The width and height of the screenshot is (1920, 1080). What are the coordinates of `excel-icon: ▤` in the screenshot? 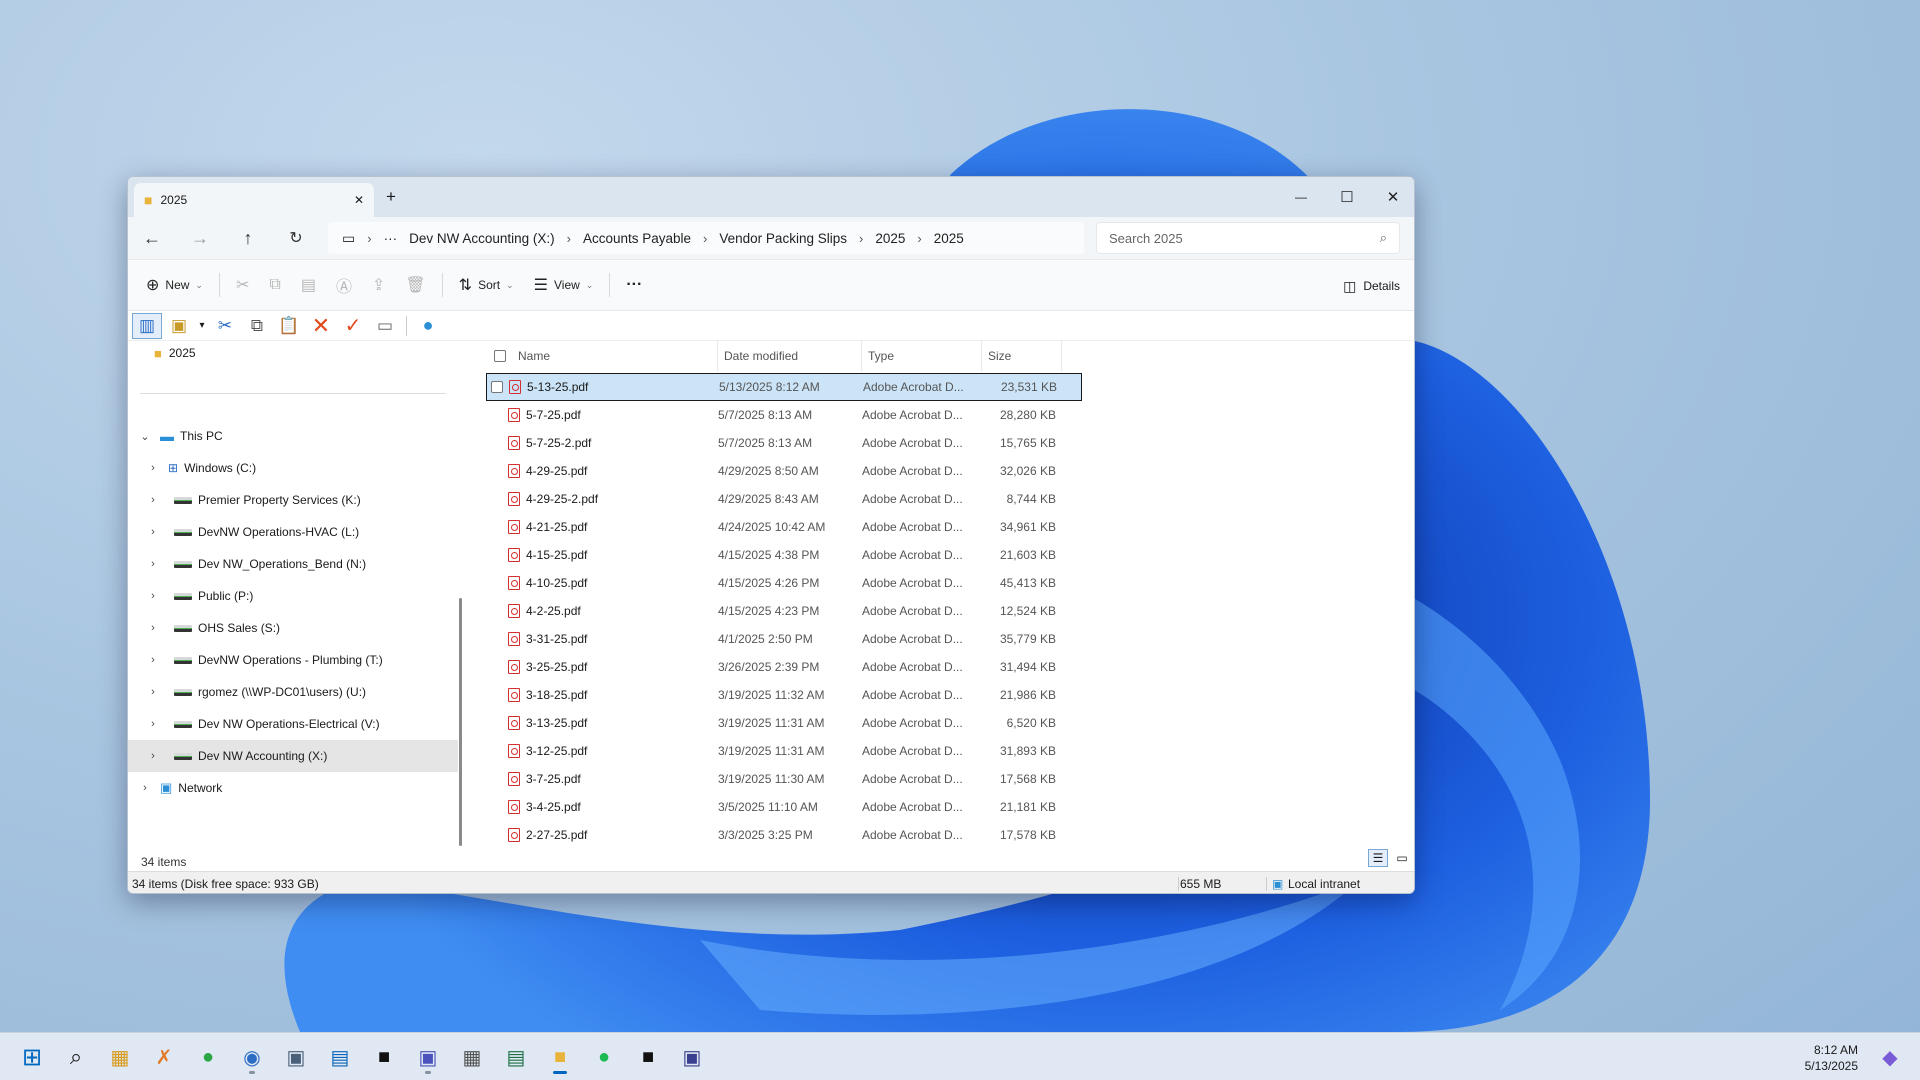 It's located at (516, 1057).